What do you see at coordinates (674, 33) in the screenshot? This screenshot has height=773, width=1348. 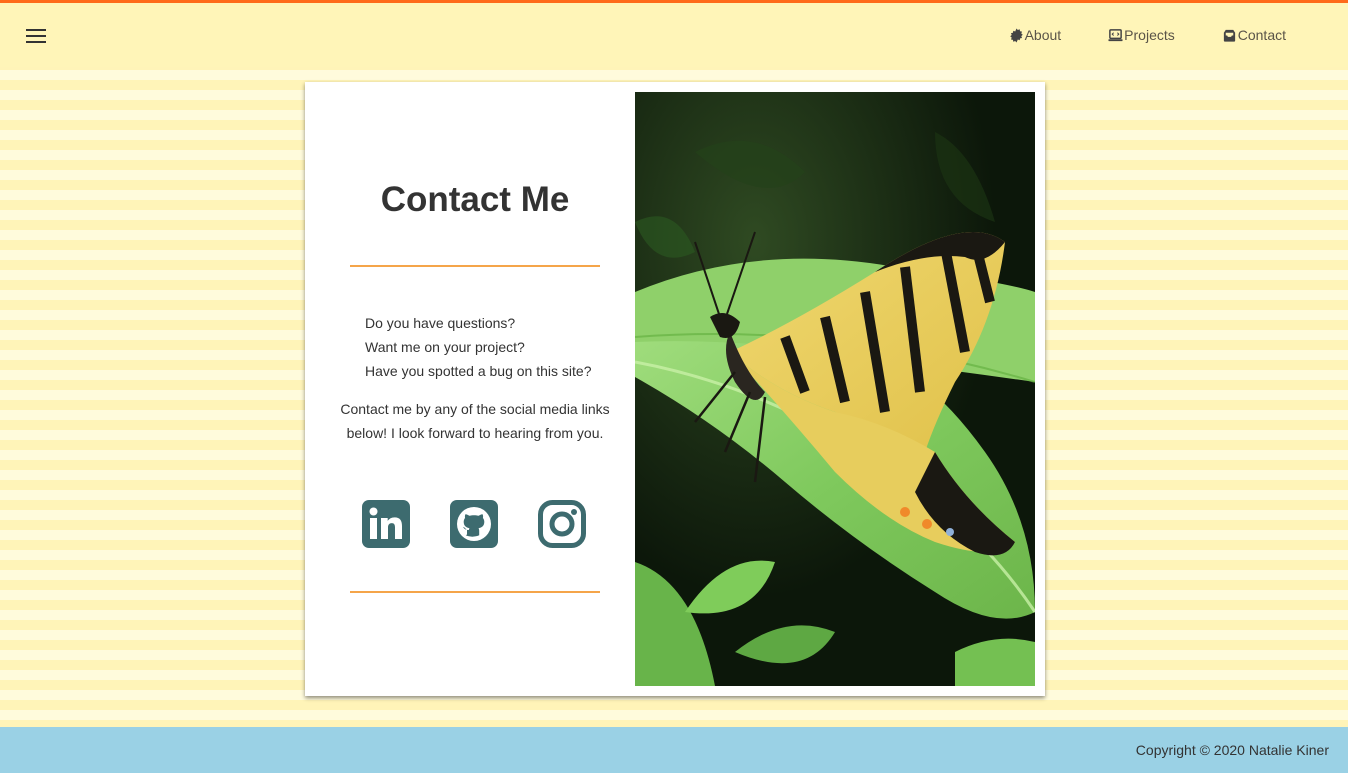 I see `top-navbar: About Projects Contact` at bounding box center [674, 33].